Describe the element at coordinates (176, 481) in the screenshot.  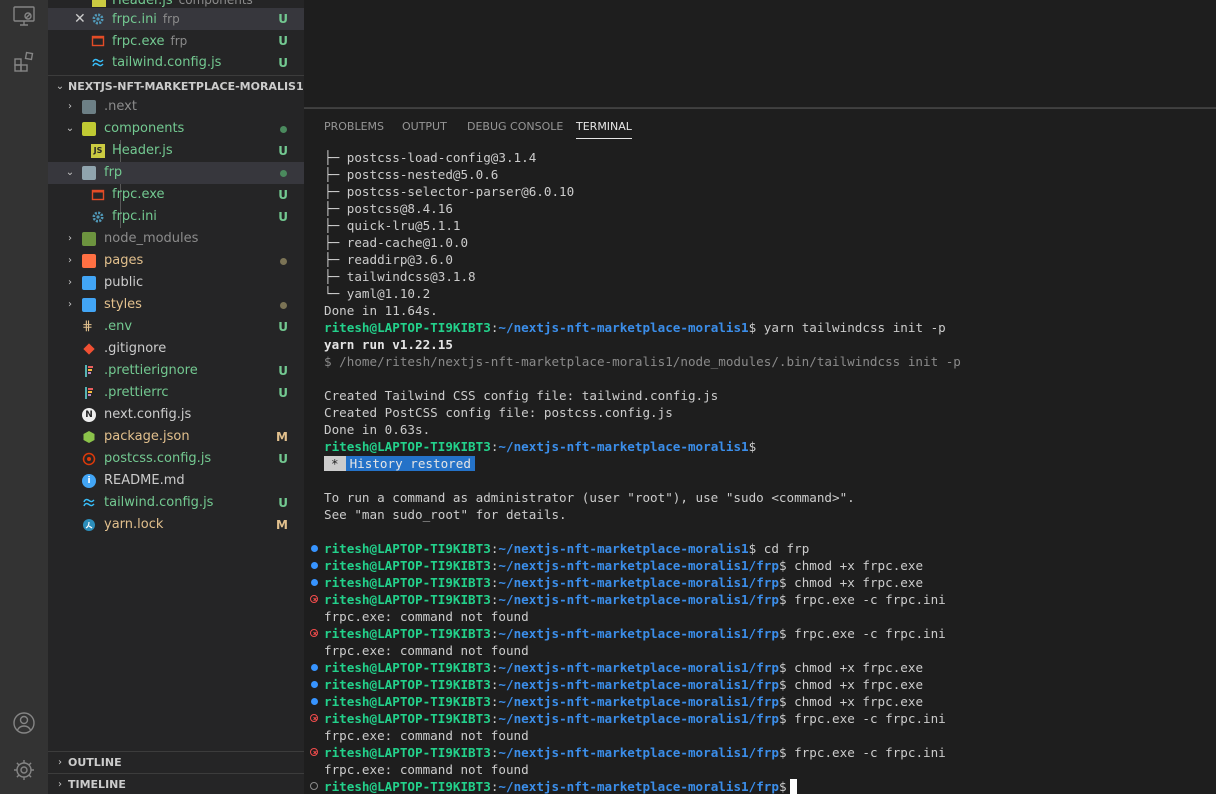
I see `tree-file-readme: i README.md` at that location.